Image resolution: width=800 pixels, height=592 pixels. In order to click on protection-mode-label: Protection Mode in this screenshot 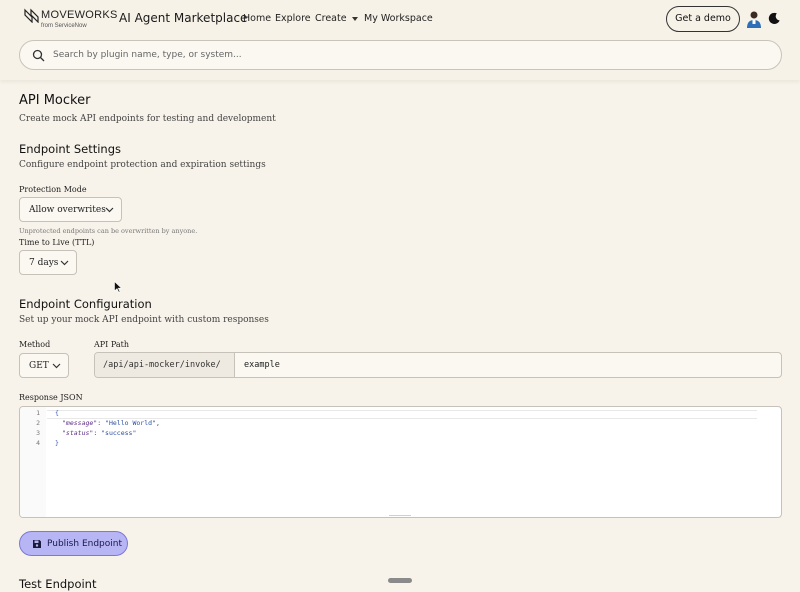, I will do `click(53, 189)`.